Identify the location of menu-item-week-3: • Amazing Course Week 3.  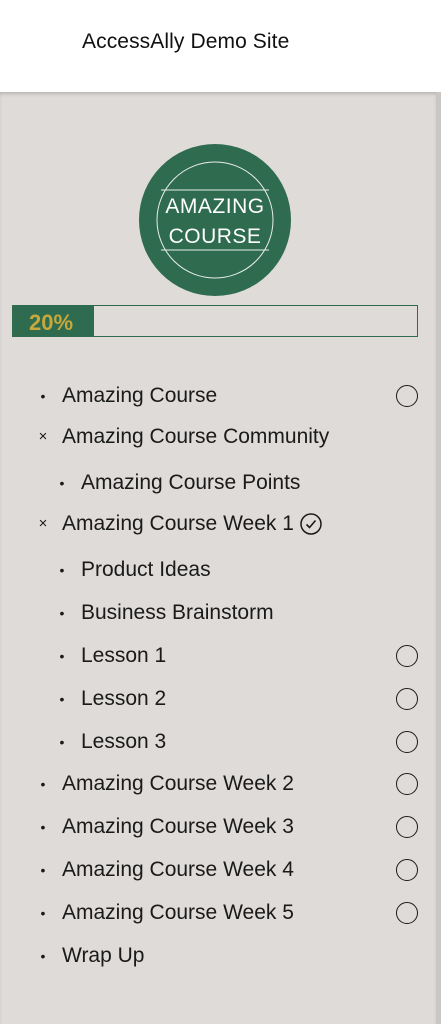
(164, 827).